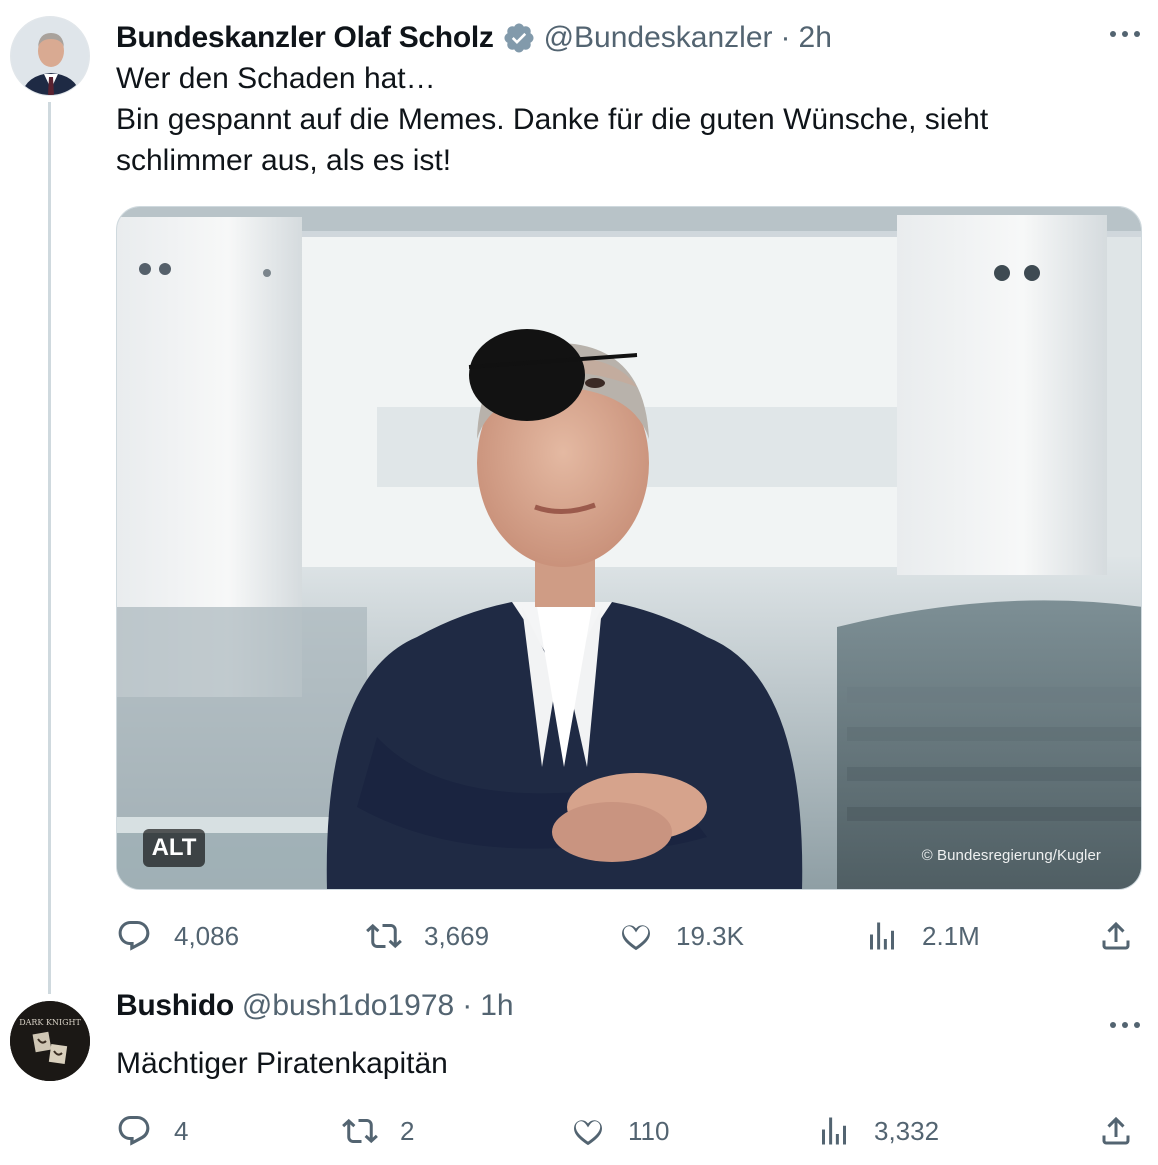 The width and height of the screenshot is (1158, 1165). What do you see at coordinates (519, 38) in the screenshot?
I see `verified-badge-icon` at bounding box center [519, 38].